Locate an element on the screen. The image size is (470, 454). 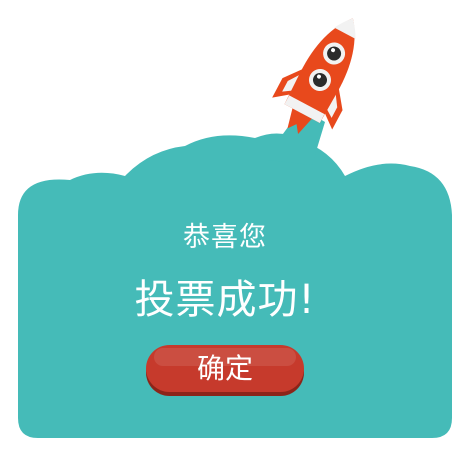
confirm-button: 确定 is located at coordinates (225, 368).